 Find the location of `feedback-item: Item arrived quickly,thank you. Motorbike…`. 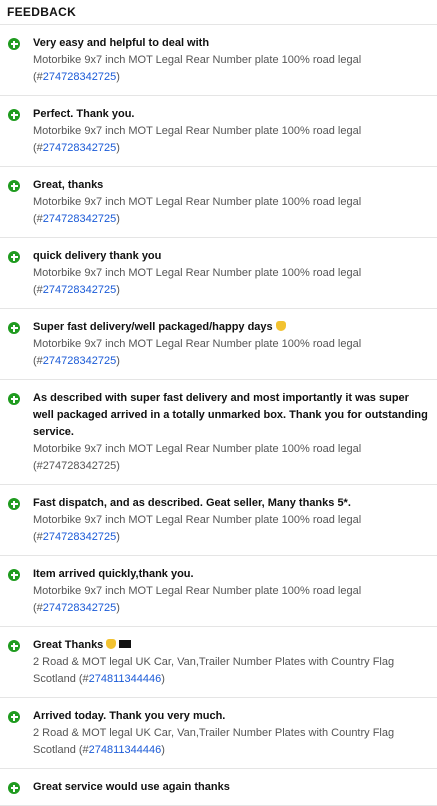

feedback-item: Item arrived quickly,thank you. Motorbike… is located at coordinates (218, 591).